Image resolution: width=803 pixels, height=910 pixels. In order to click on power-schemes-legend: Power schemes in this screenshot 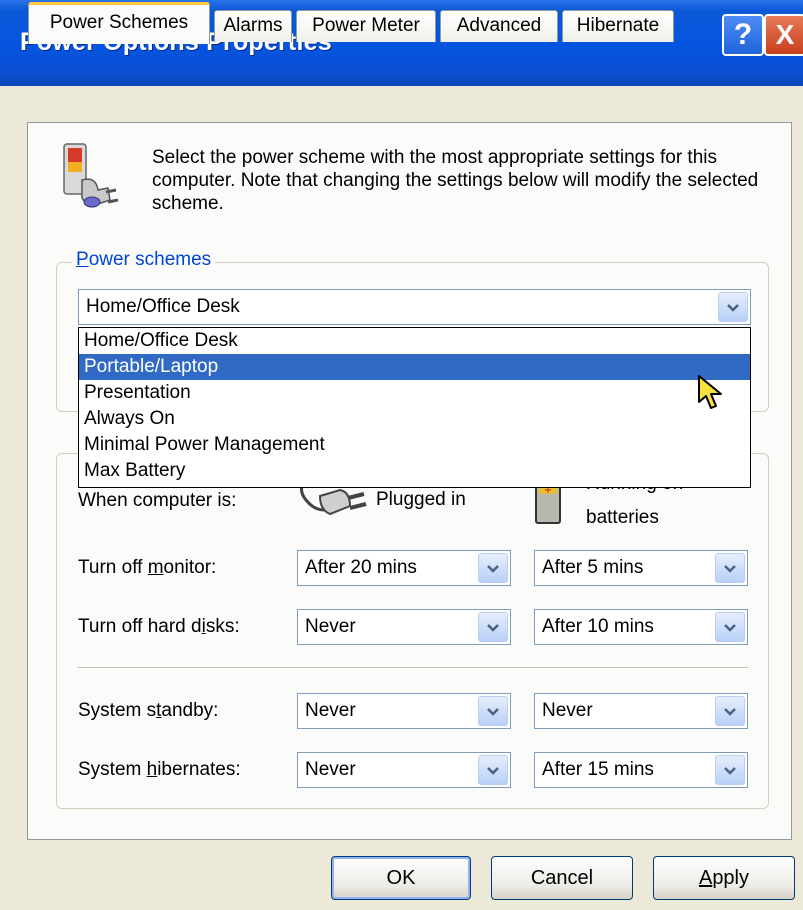, I will do `click(144, 260)`.